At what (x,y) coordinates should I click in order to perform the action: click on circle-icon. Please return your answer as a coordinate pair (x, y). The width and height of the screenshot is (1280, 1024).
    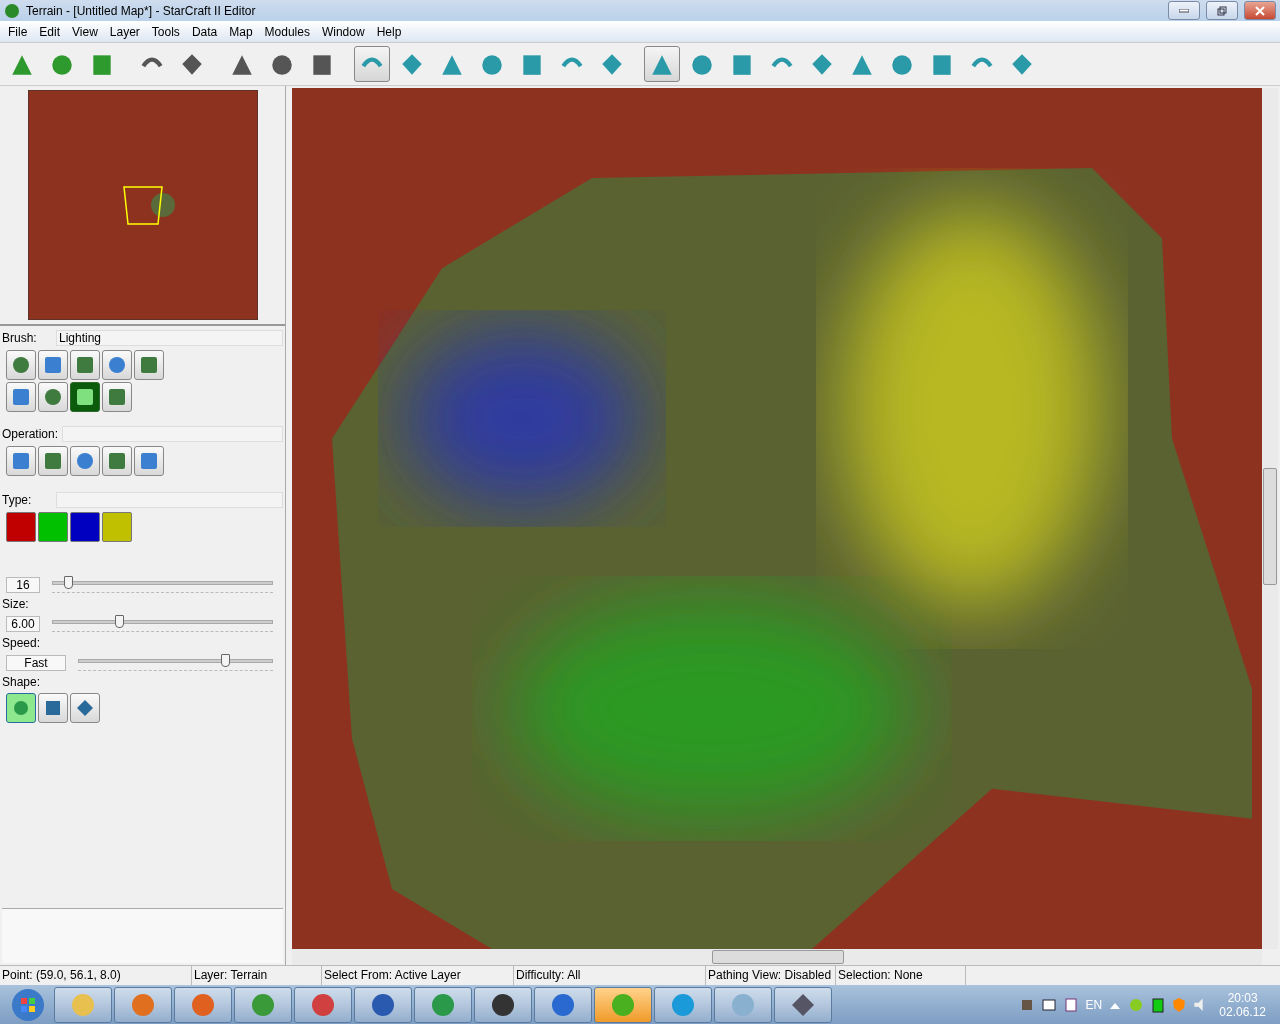
    Looking at the image, I should click on (21, 708).